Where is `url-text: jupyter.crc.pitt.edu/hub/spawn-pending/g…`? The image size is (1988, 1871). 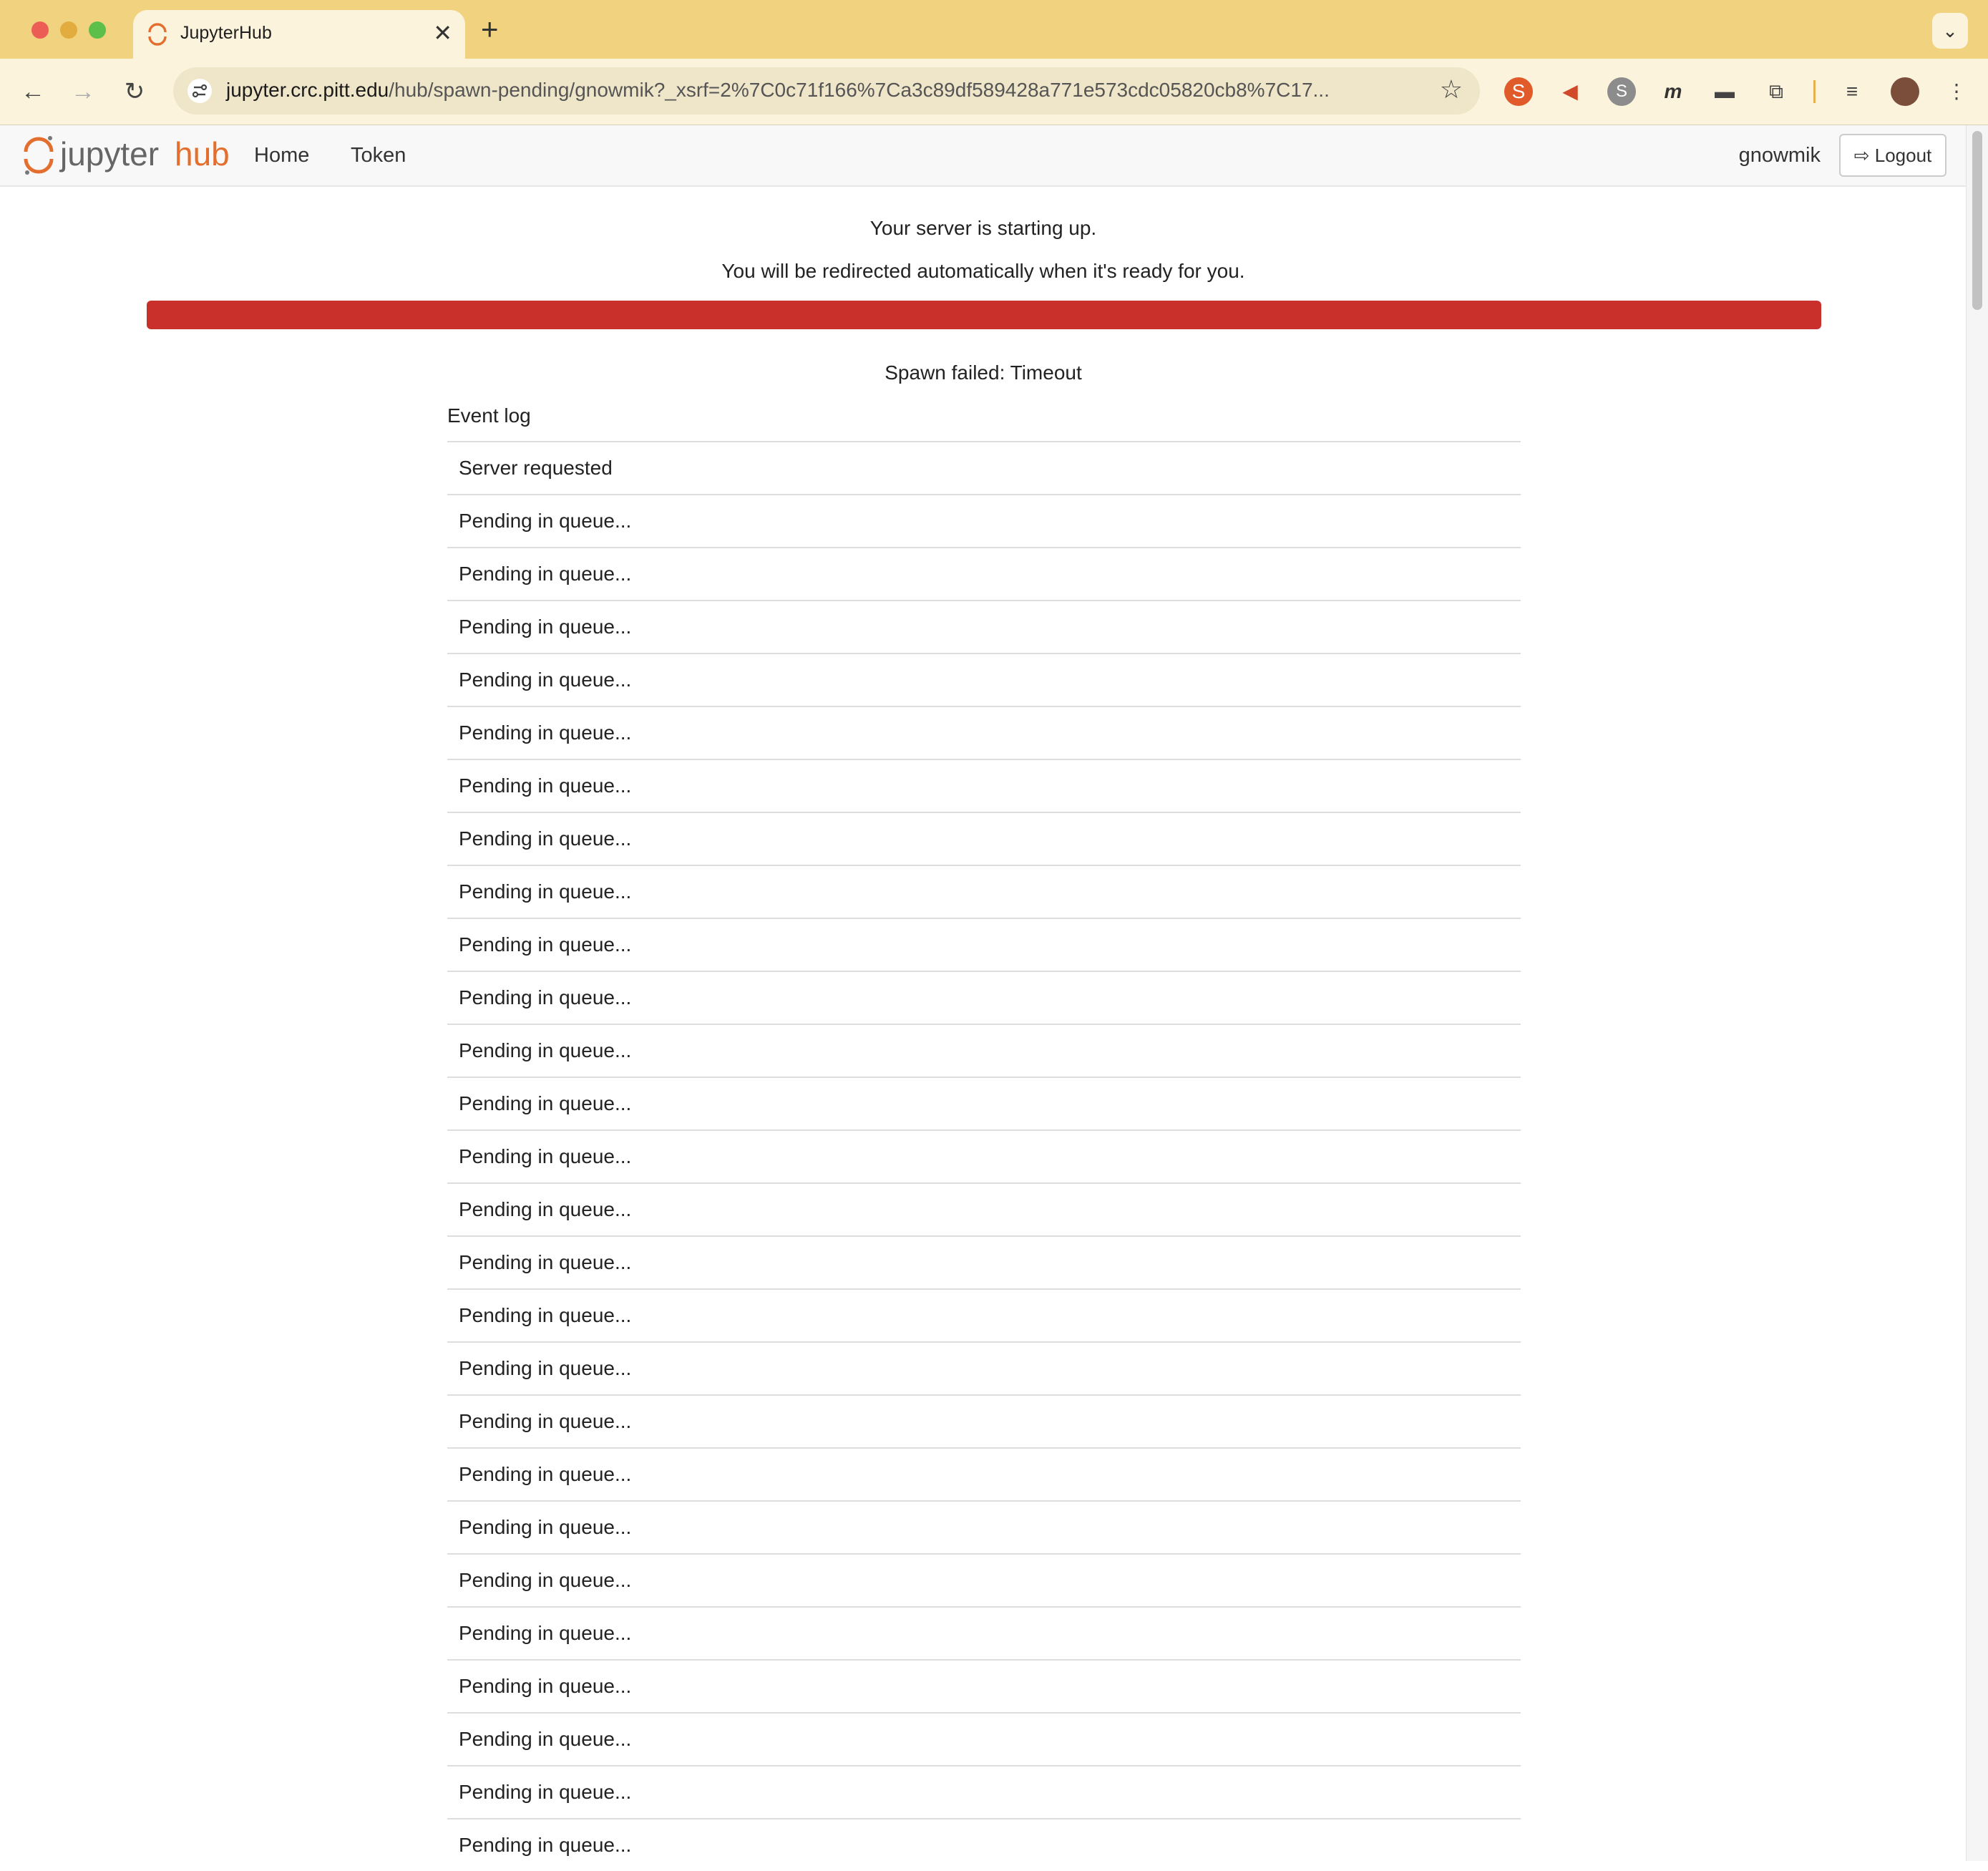 url-text: jupyter.crc.pitt.edu/hub/spawn-pending/g… is located at coordinates (778, 91).